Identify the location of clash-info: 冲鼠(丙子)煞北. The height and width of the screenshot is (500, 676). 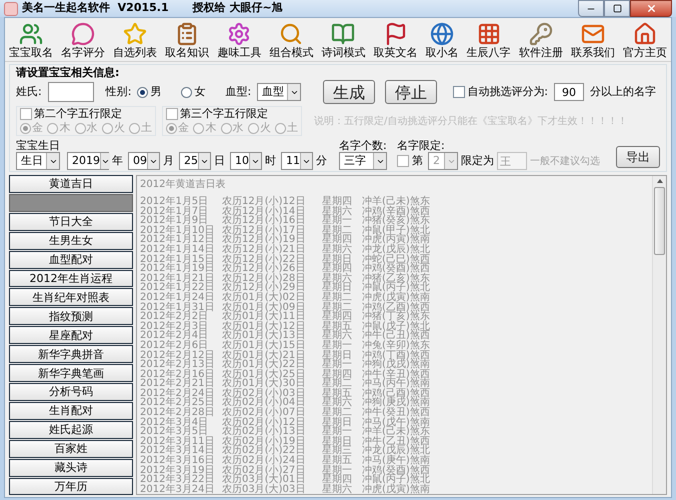
(396, 480).